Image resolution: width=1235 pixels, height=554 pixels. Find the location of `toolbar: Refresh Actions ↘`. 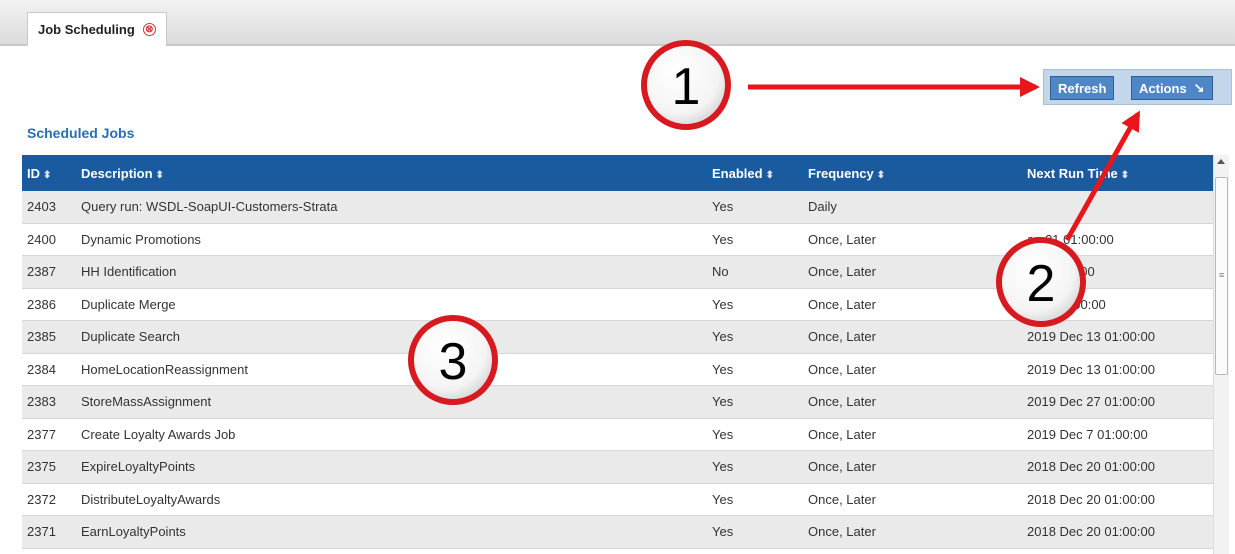

toolbar: Refresh Actions ↘ is located at coordinates (1137, 87).